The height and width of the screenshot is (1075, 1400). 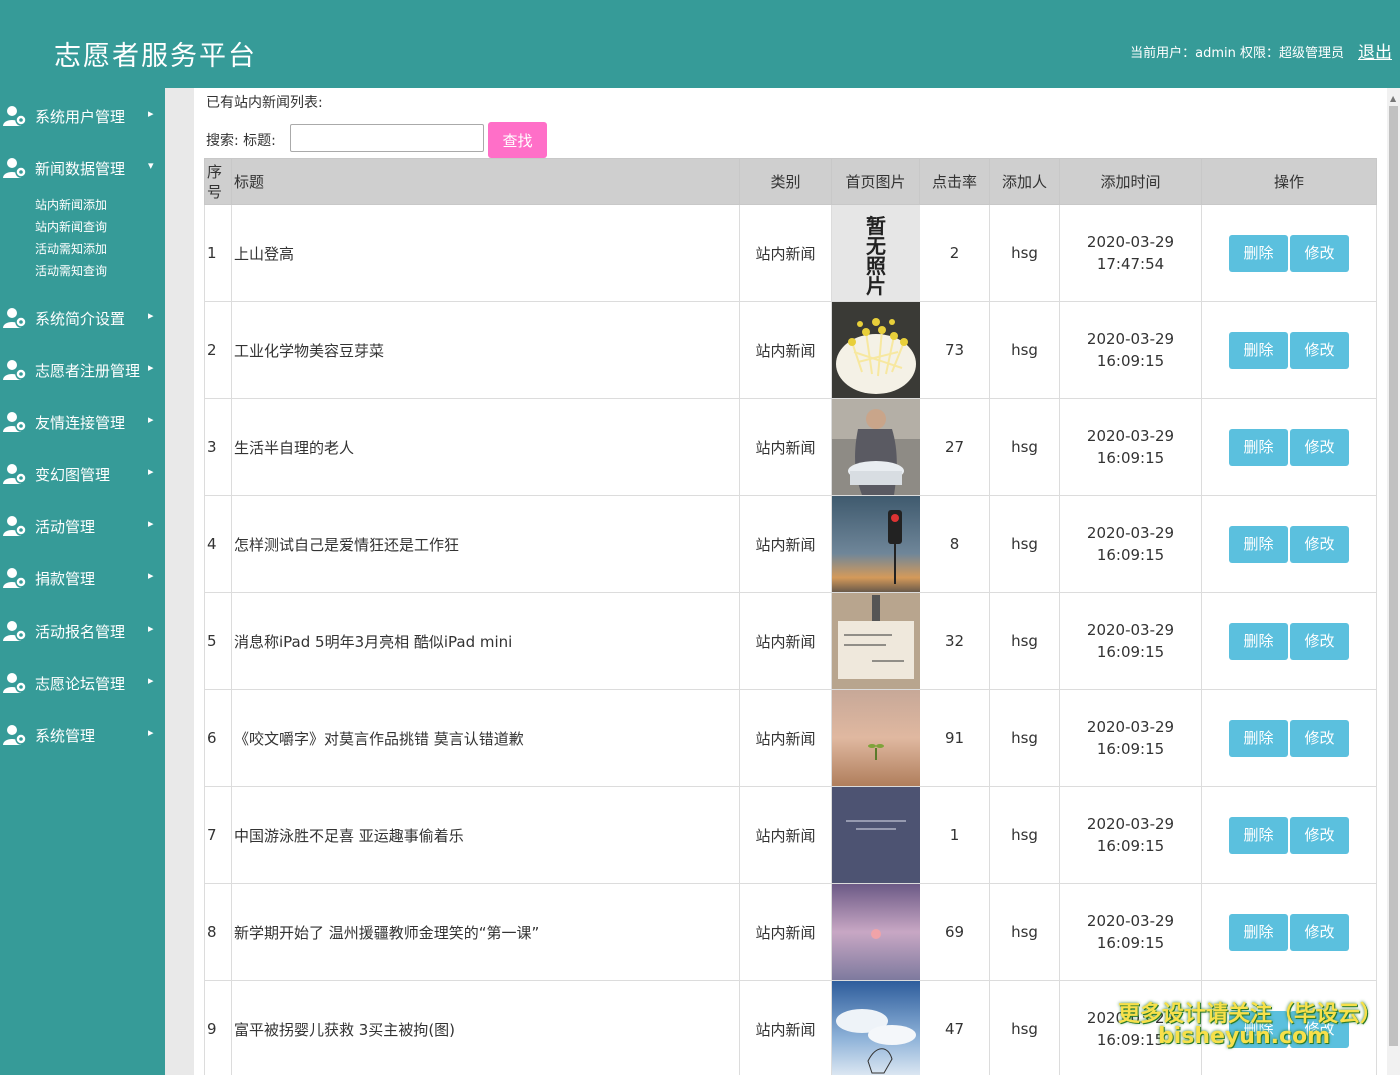 I want to click on cell-title: 中国游泳胜不足喜 亚运趣事偷着乐, so click(x=485, y=835).